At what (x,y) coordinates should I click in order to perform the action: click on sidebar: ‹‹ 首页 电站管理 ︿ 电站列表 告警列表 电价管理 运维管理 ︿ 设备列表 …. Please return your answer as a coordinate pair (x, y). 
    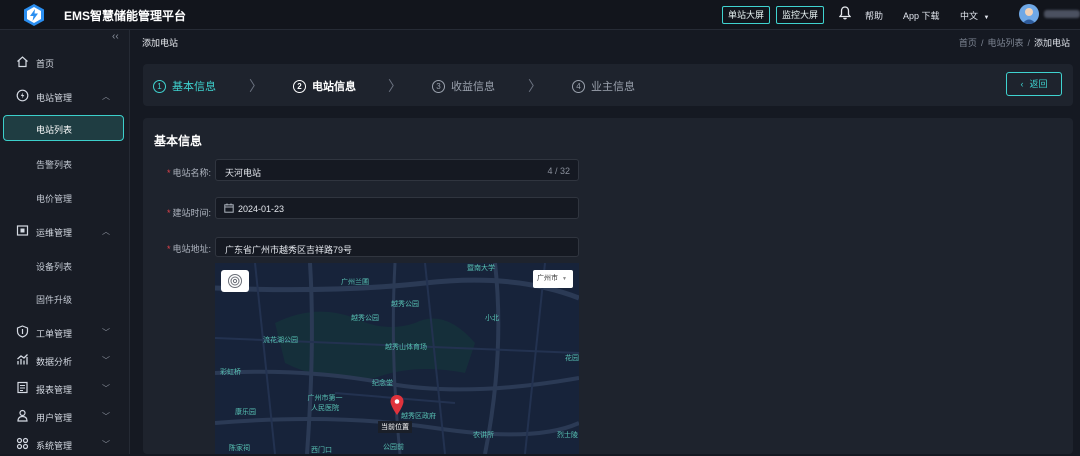
    Looking at the image, I should click on (65, 242).